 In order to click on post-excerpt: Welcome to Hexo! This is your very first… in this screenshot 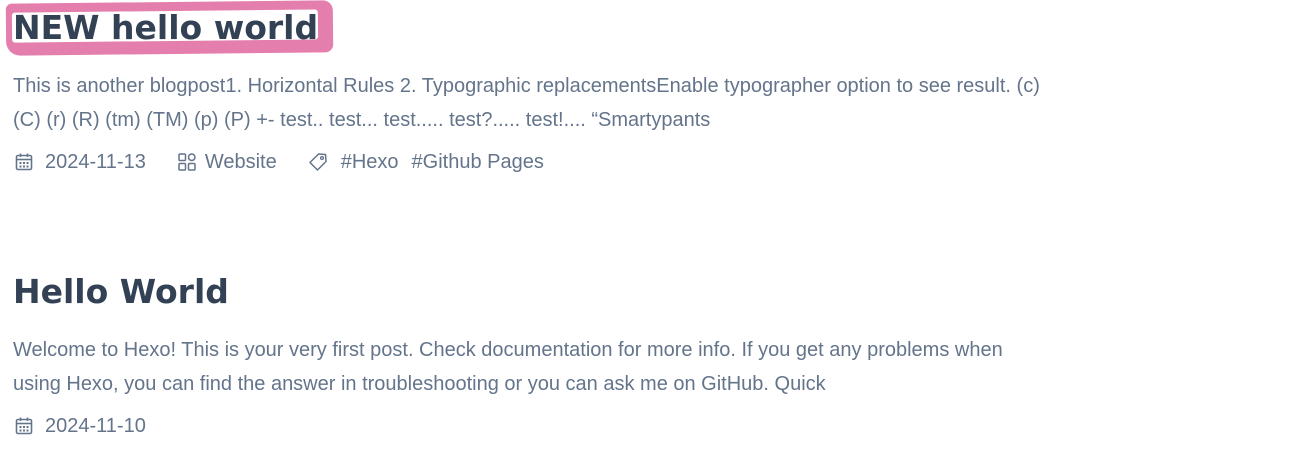, I will do `click(653, 367)`.